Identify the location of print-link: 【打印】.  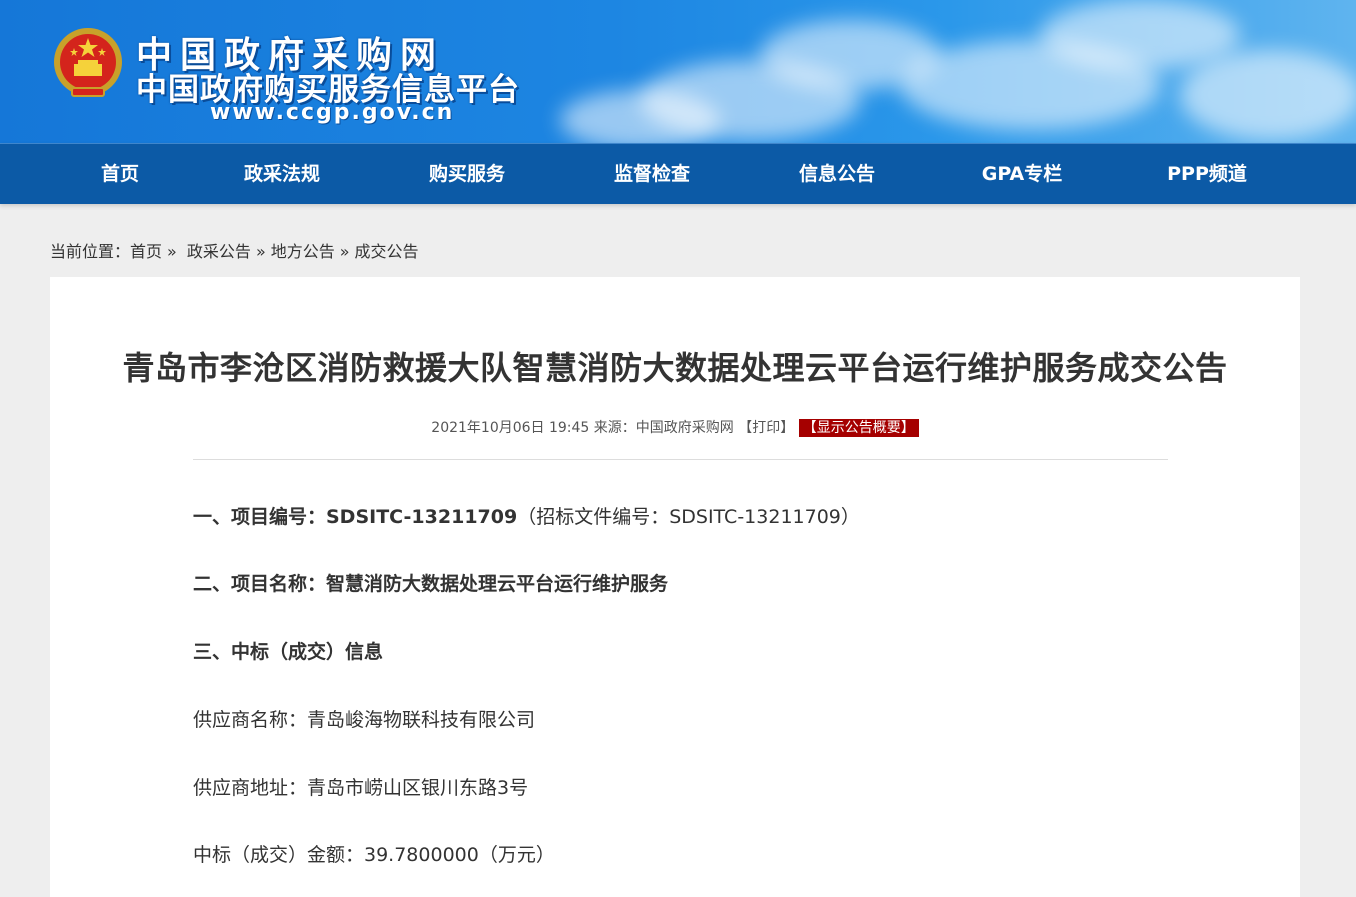
(766, 428).